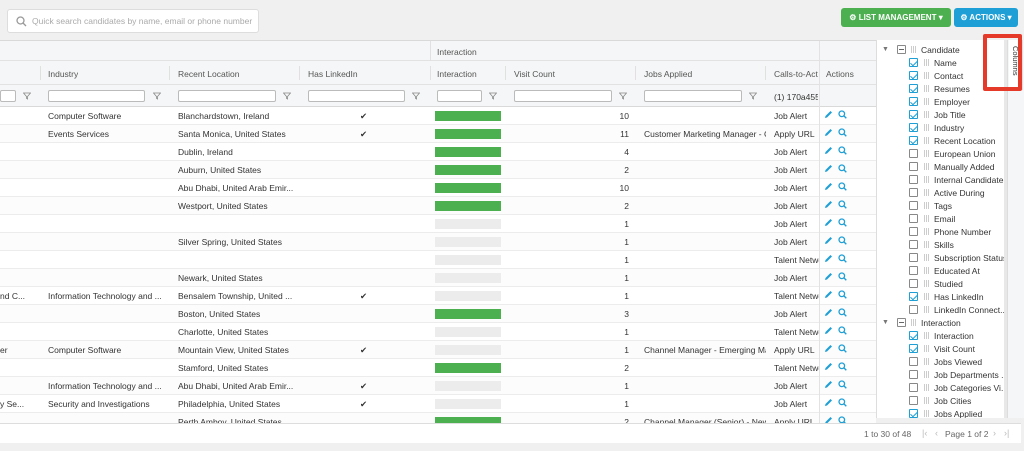  What do you see at coordinates (941, 297) in the screenshot?
I see `column-item: Has LinkedIn` at bounding box center [941, 297].